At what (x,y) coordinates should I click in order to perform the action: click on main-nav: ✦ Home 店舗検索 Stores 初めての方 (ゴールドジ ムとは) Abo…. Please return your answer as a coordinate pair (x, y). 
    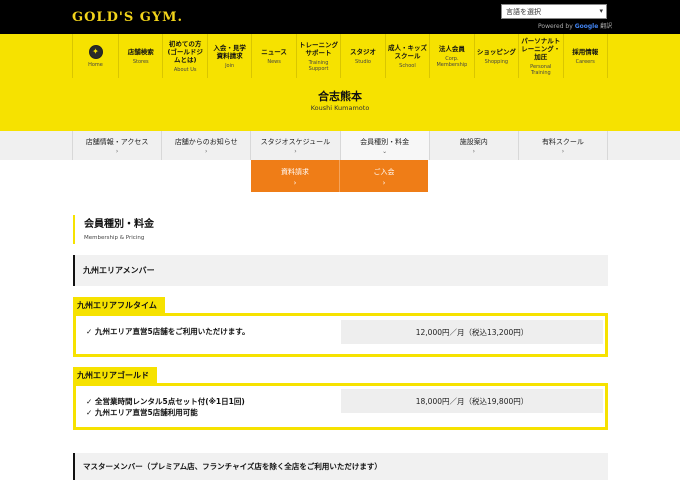
    Looking at the image, I should click on (340, 56).